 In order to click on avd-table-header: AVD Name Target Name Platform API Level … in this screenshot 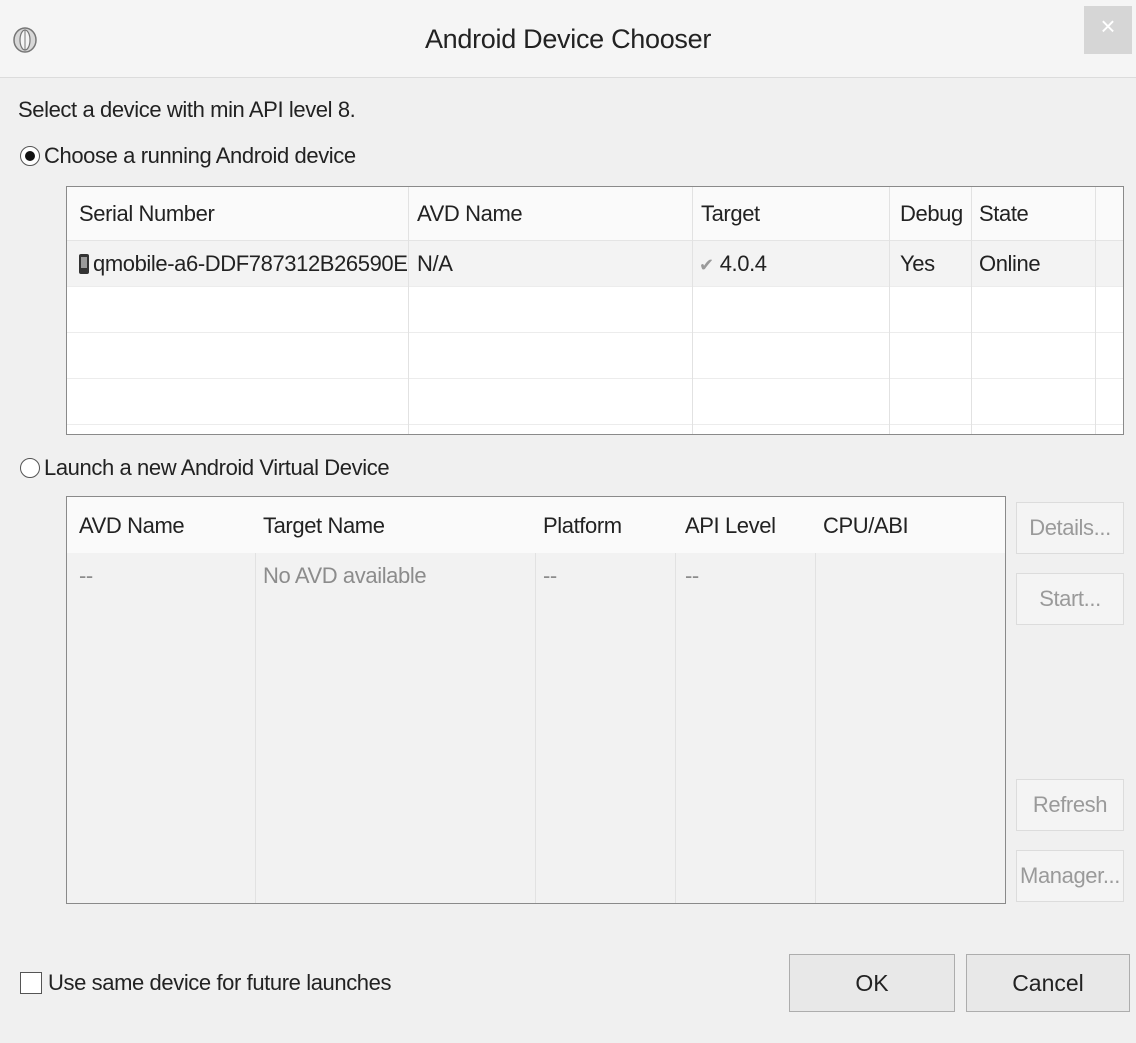, I will do `click(536, 525)`.